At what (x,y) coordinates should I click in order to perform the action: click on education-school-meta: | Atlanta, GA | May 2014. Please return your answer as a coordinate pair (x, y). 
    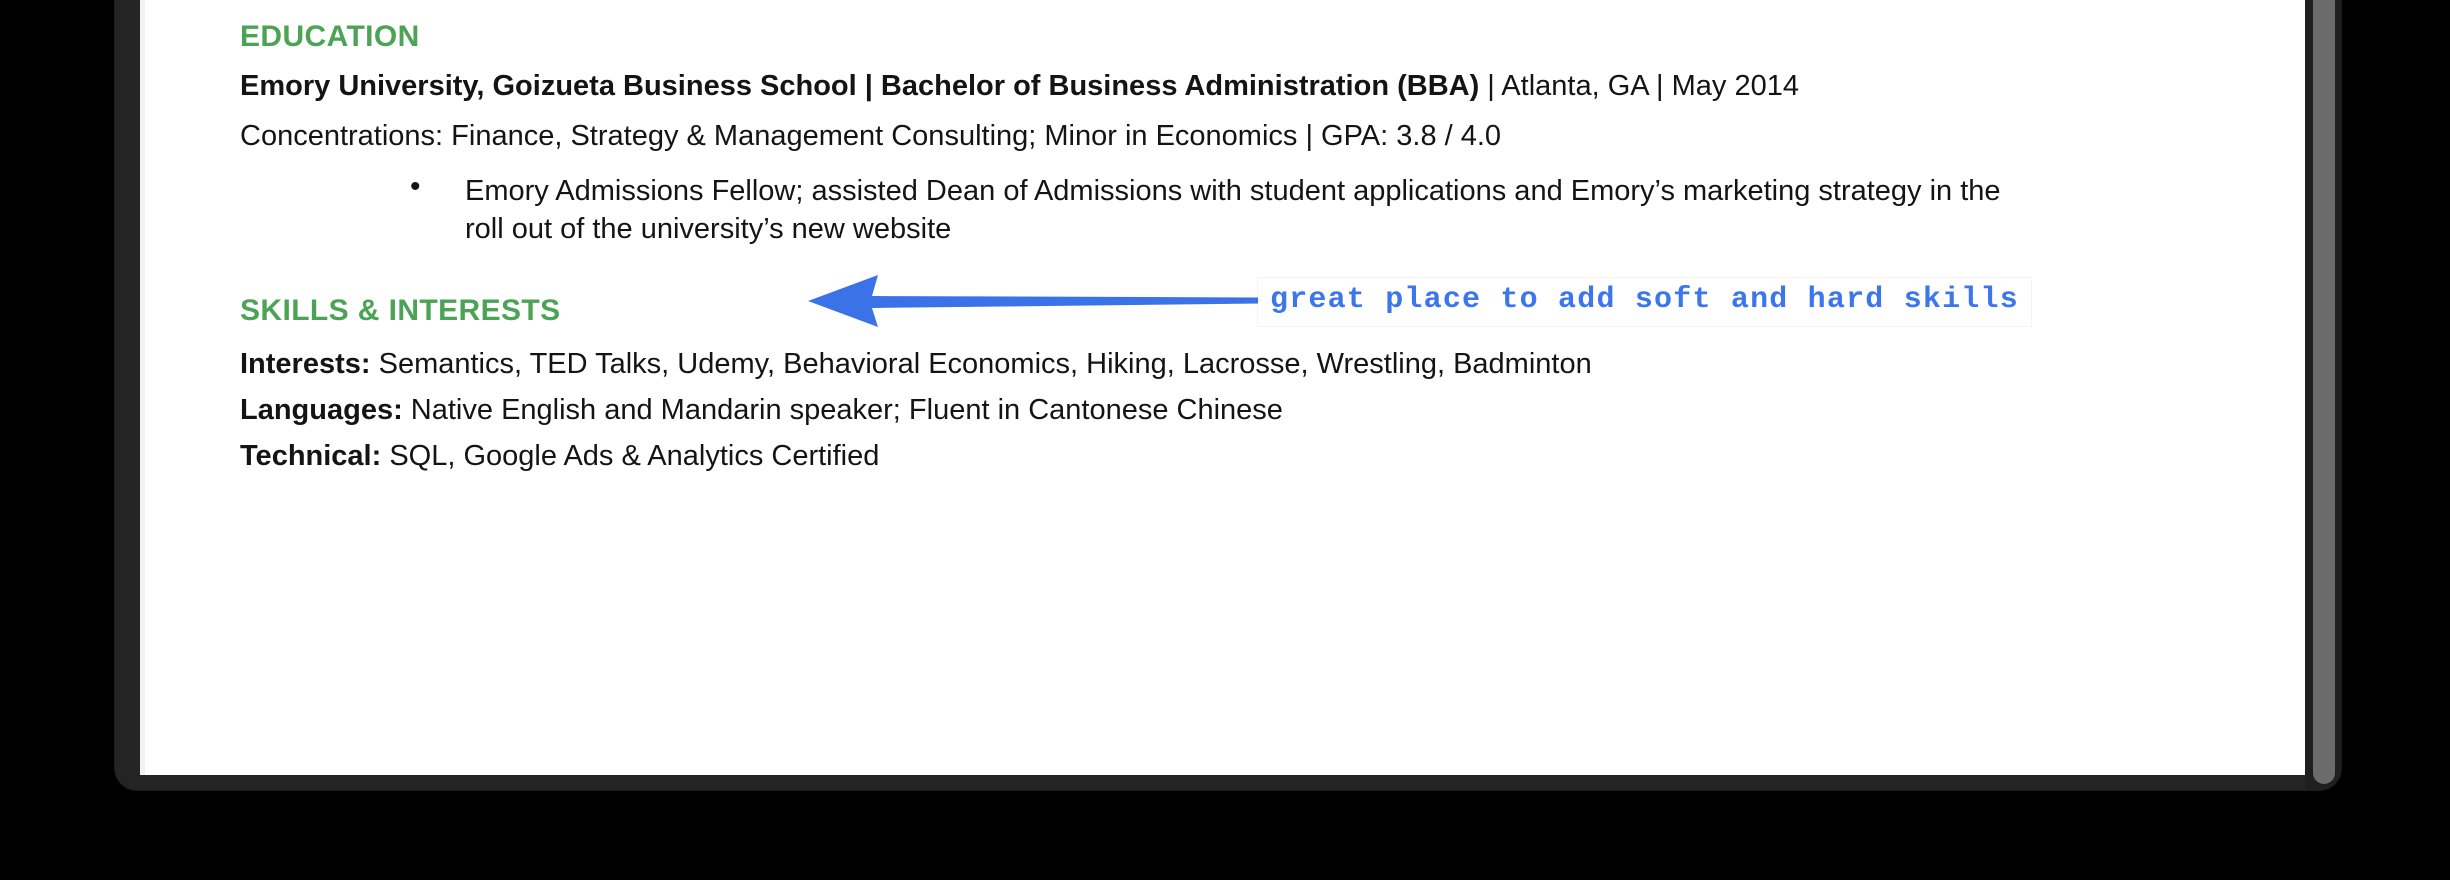
    Looking at the image, I should click on (1639, 86).